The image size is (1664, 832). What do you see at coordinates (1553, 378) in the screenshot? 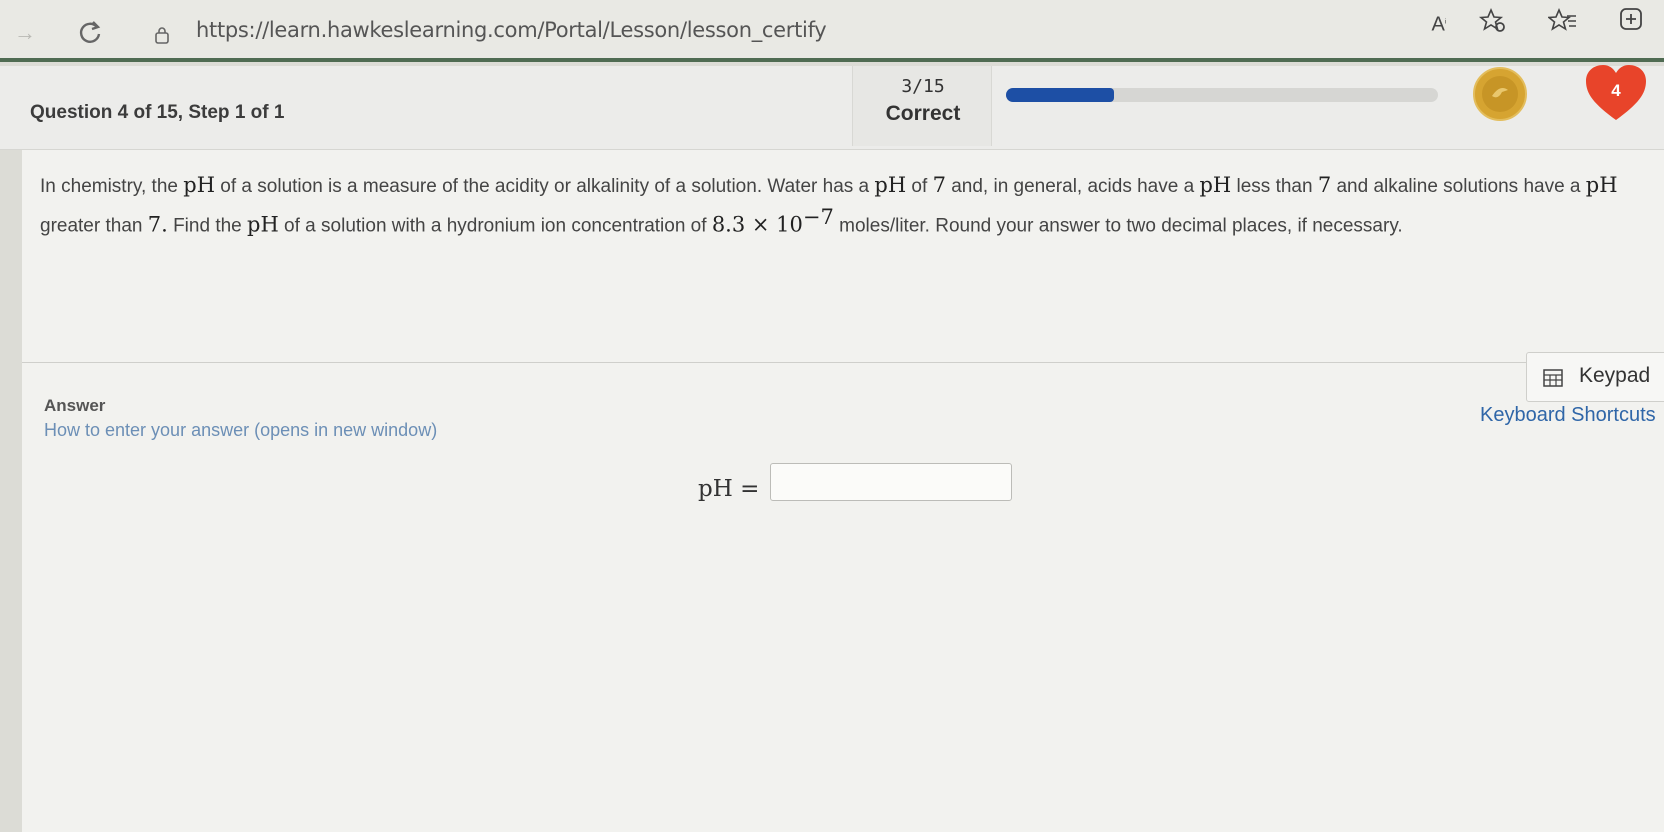
I see `calculator-icon` at bounding box center [1553, 378].